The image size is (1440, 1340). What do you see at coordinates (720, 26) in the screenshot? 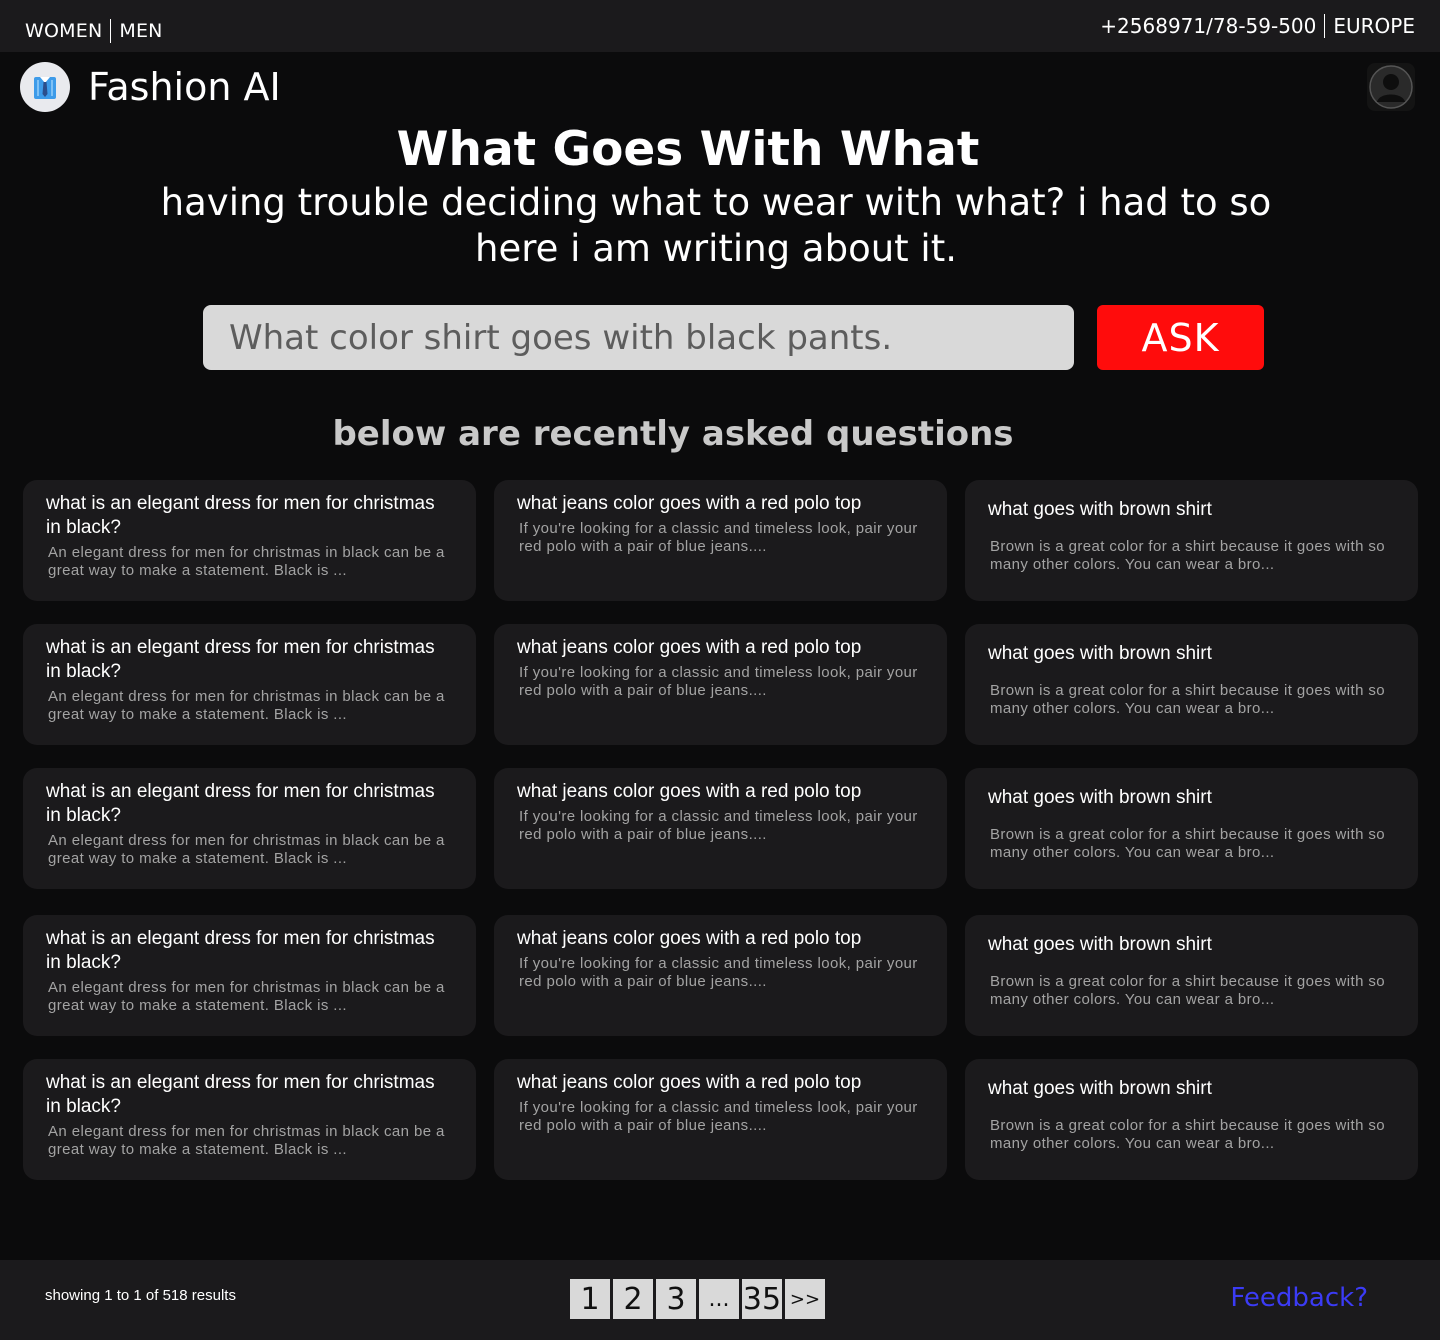
I see `top-bar: WOMEN MEN +2568971/78-59-500 EUROPE` at bounding box center [720, 26].